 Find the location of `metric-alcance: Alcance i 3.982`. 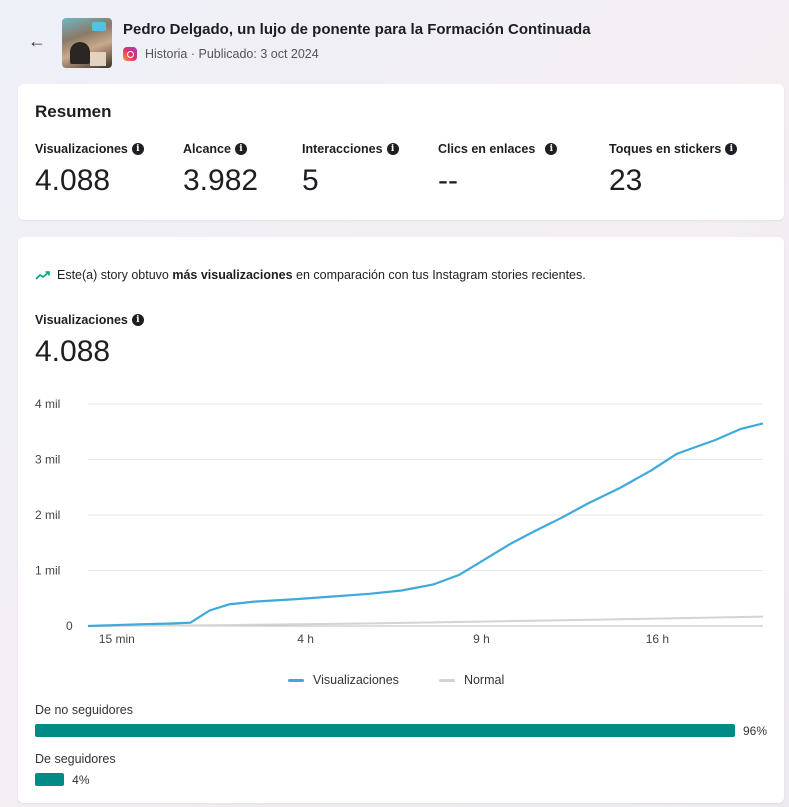

metric-alcance: Alcance i 3.982 is located at coordinates (220, 170).